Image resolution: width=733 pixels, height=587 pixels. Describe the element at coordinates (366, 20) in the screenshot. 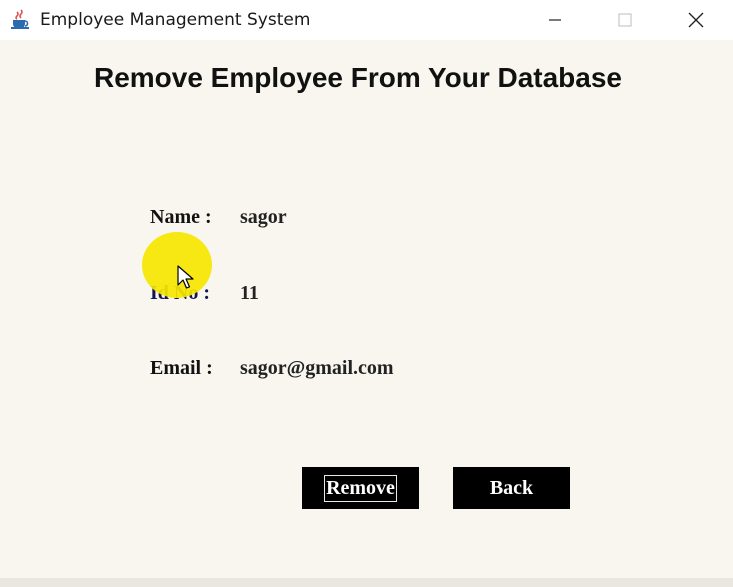

I see `title-bar: Employee Management System` at that location.